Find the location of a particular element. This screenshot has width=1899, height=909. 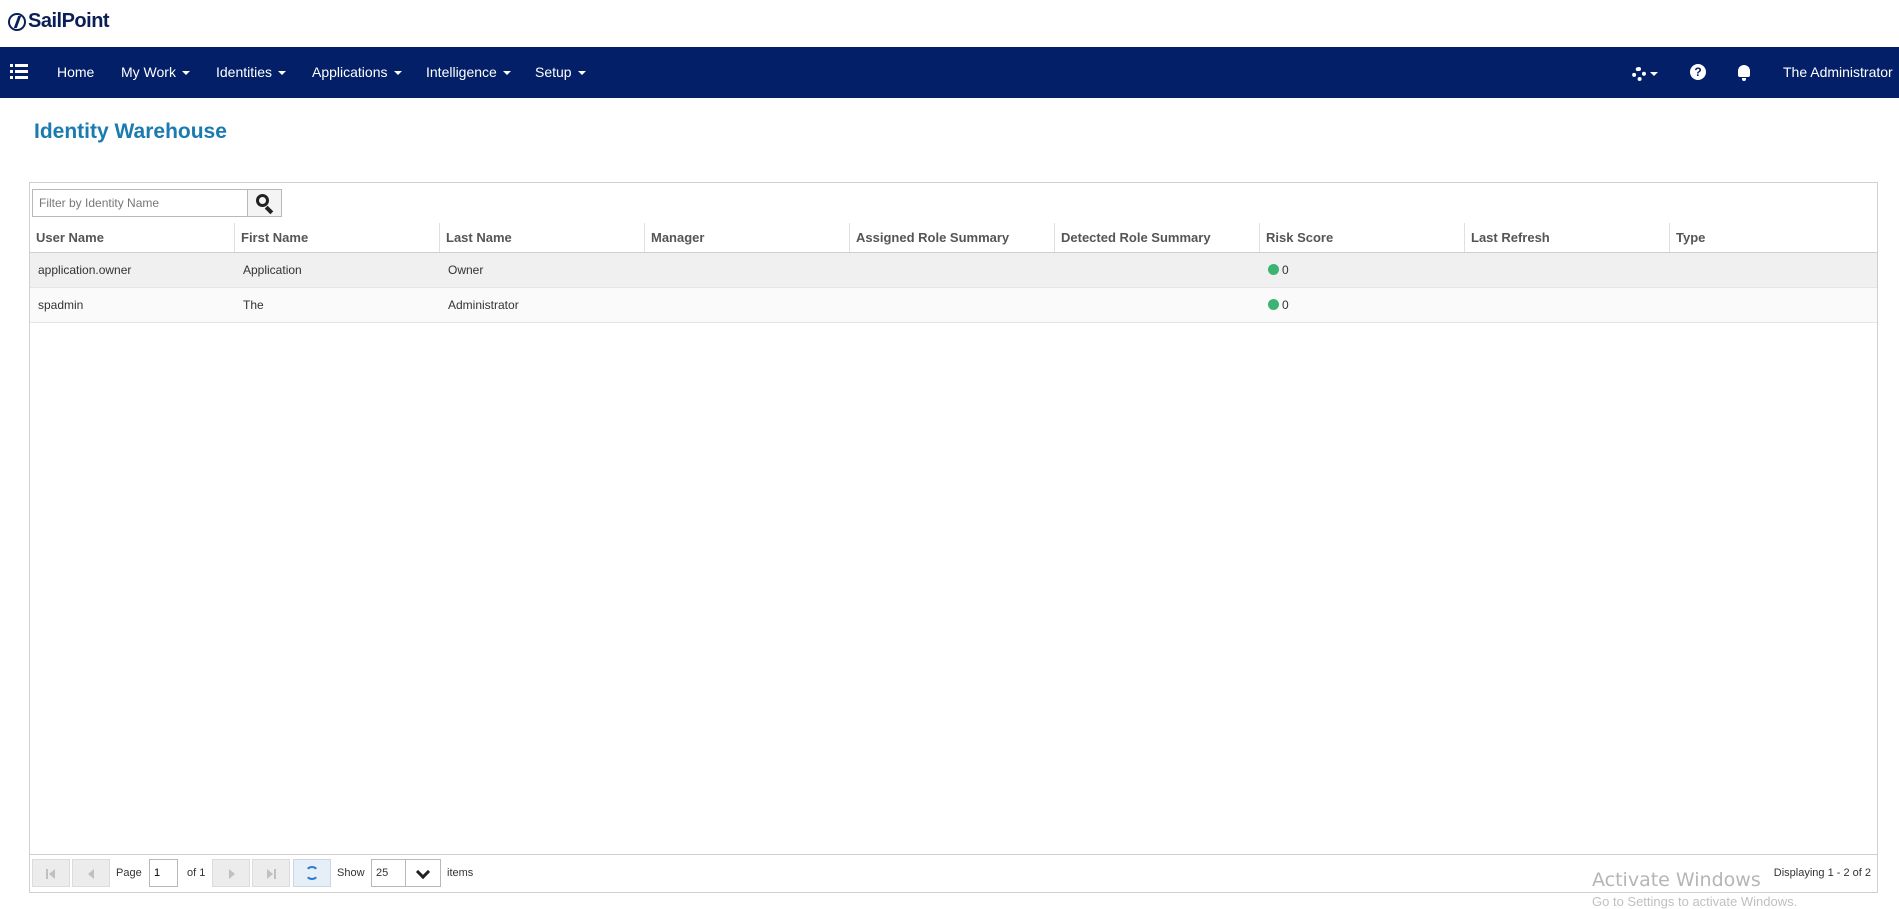

nav-applications-label: Applications is located at coordinates (350, 72).